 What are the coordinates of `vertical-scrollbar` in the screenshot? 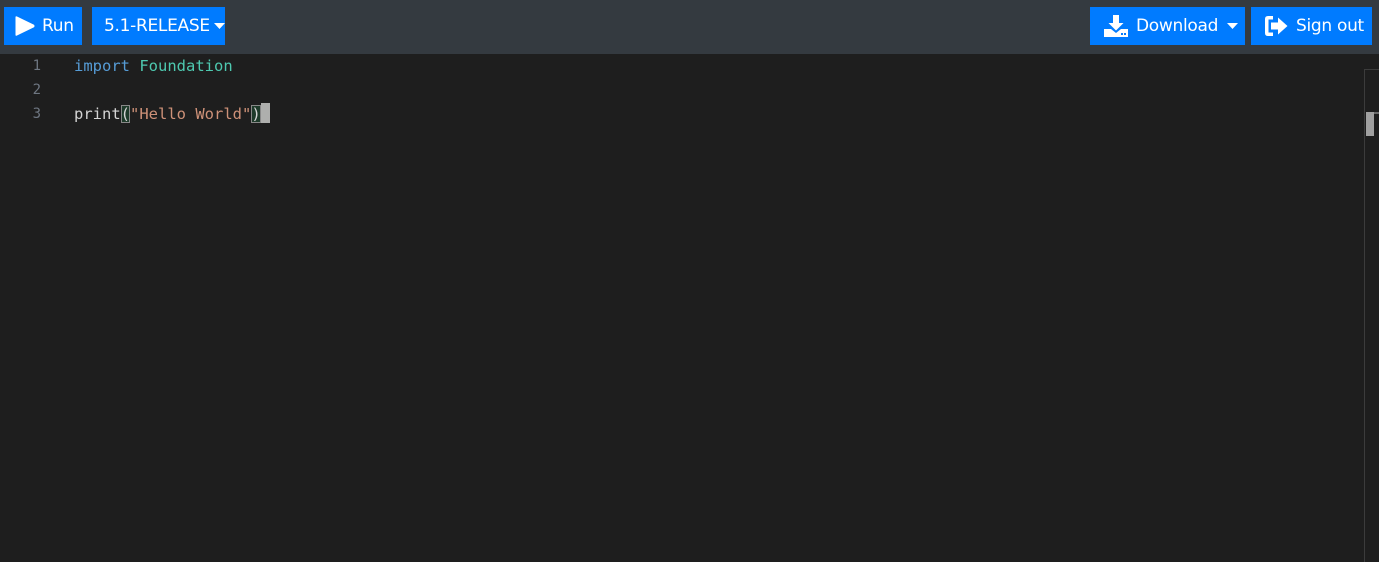 It's located at (1371, 315).